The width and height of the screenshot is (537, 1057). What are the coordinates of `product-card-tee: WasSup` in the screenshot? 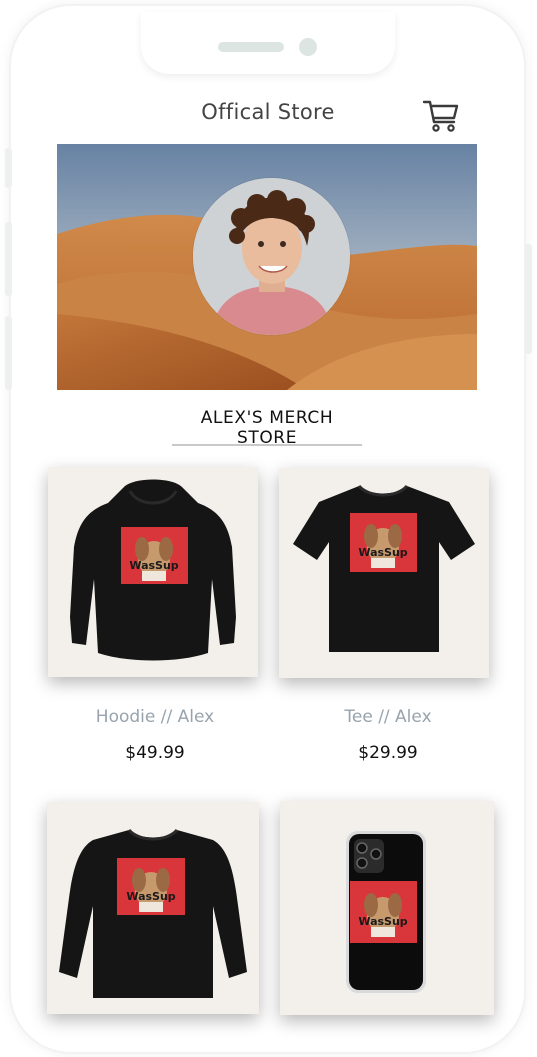 It's located at (384, 573).